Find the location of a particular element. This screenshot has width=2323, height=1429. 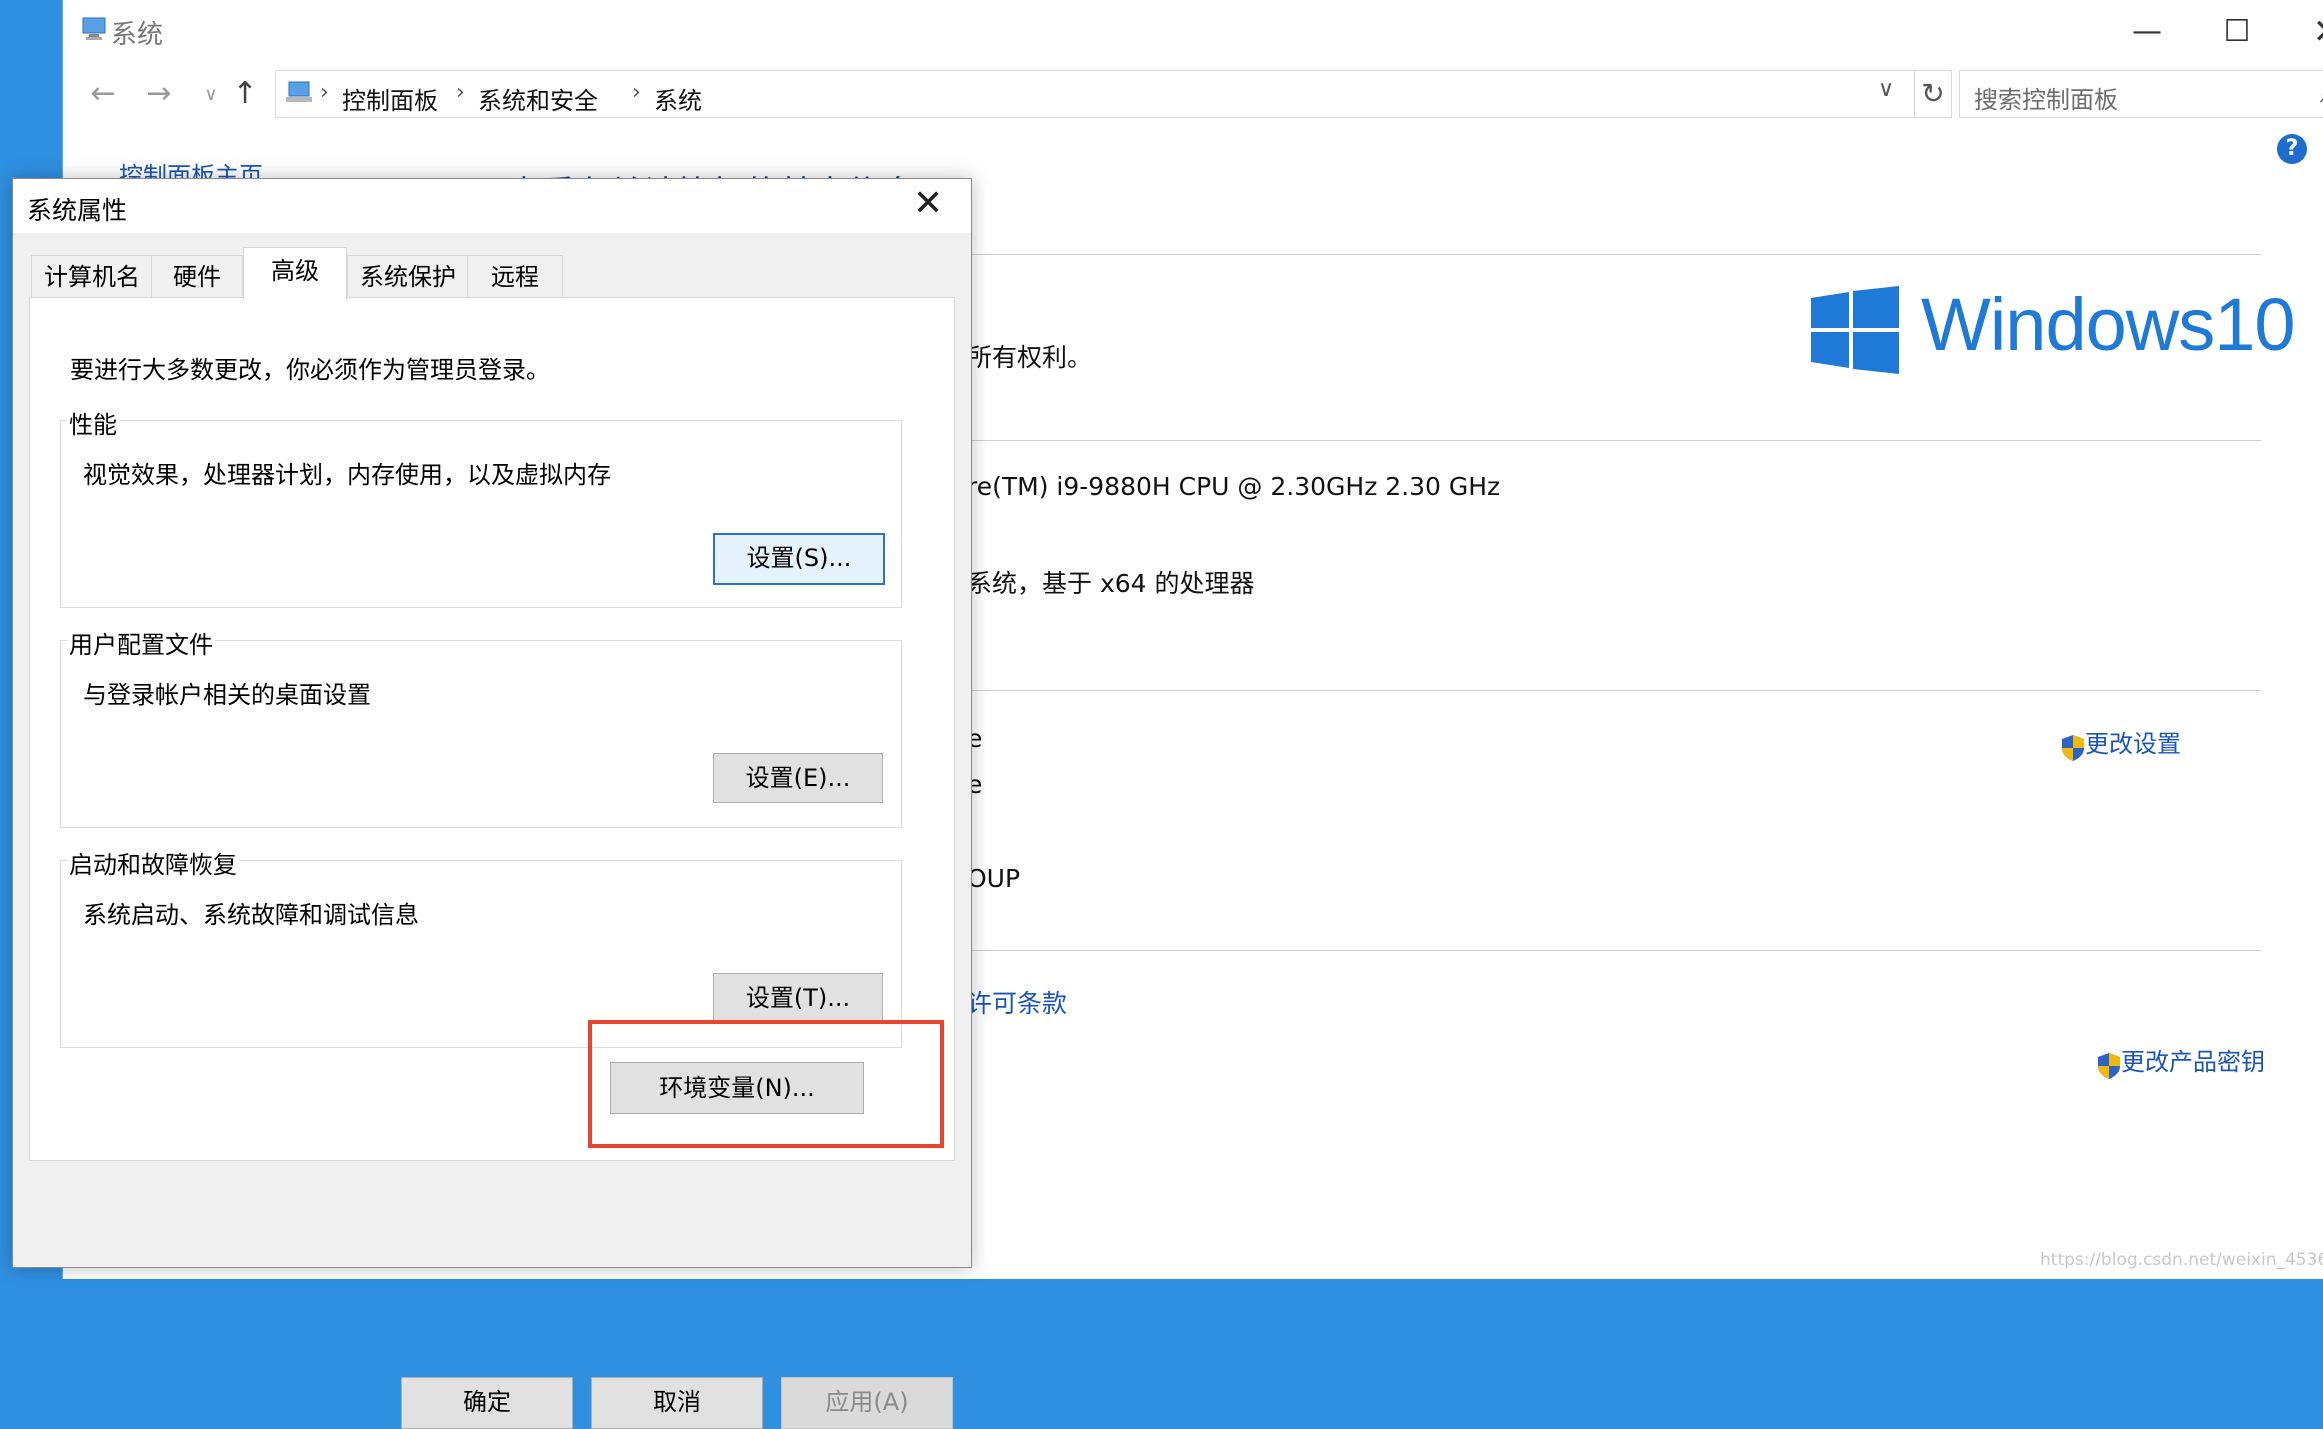

copyright-text: 所有权利。 is located at coordinates (1030, 357).